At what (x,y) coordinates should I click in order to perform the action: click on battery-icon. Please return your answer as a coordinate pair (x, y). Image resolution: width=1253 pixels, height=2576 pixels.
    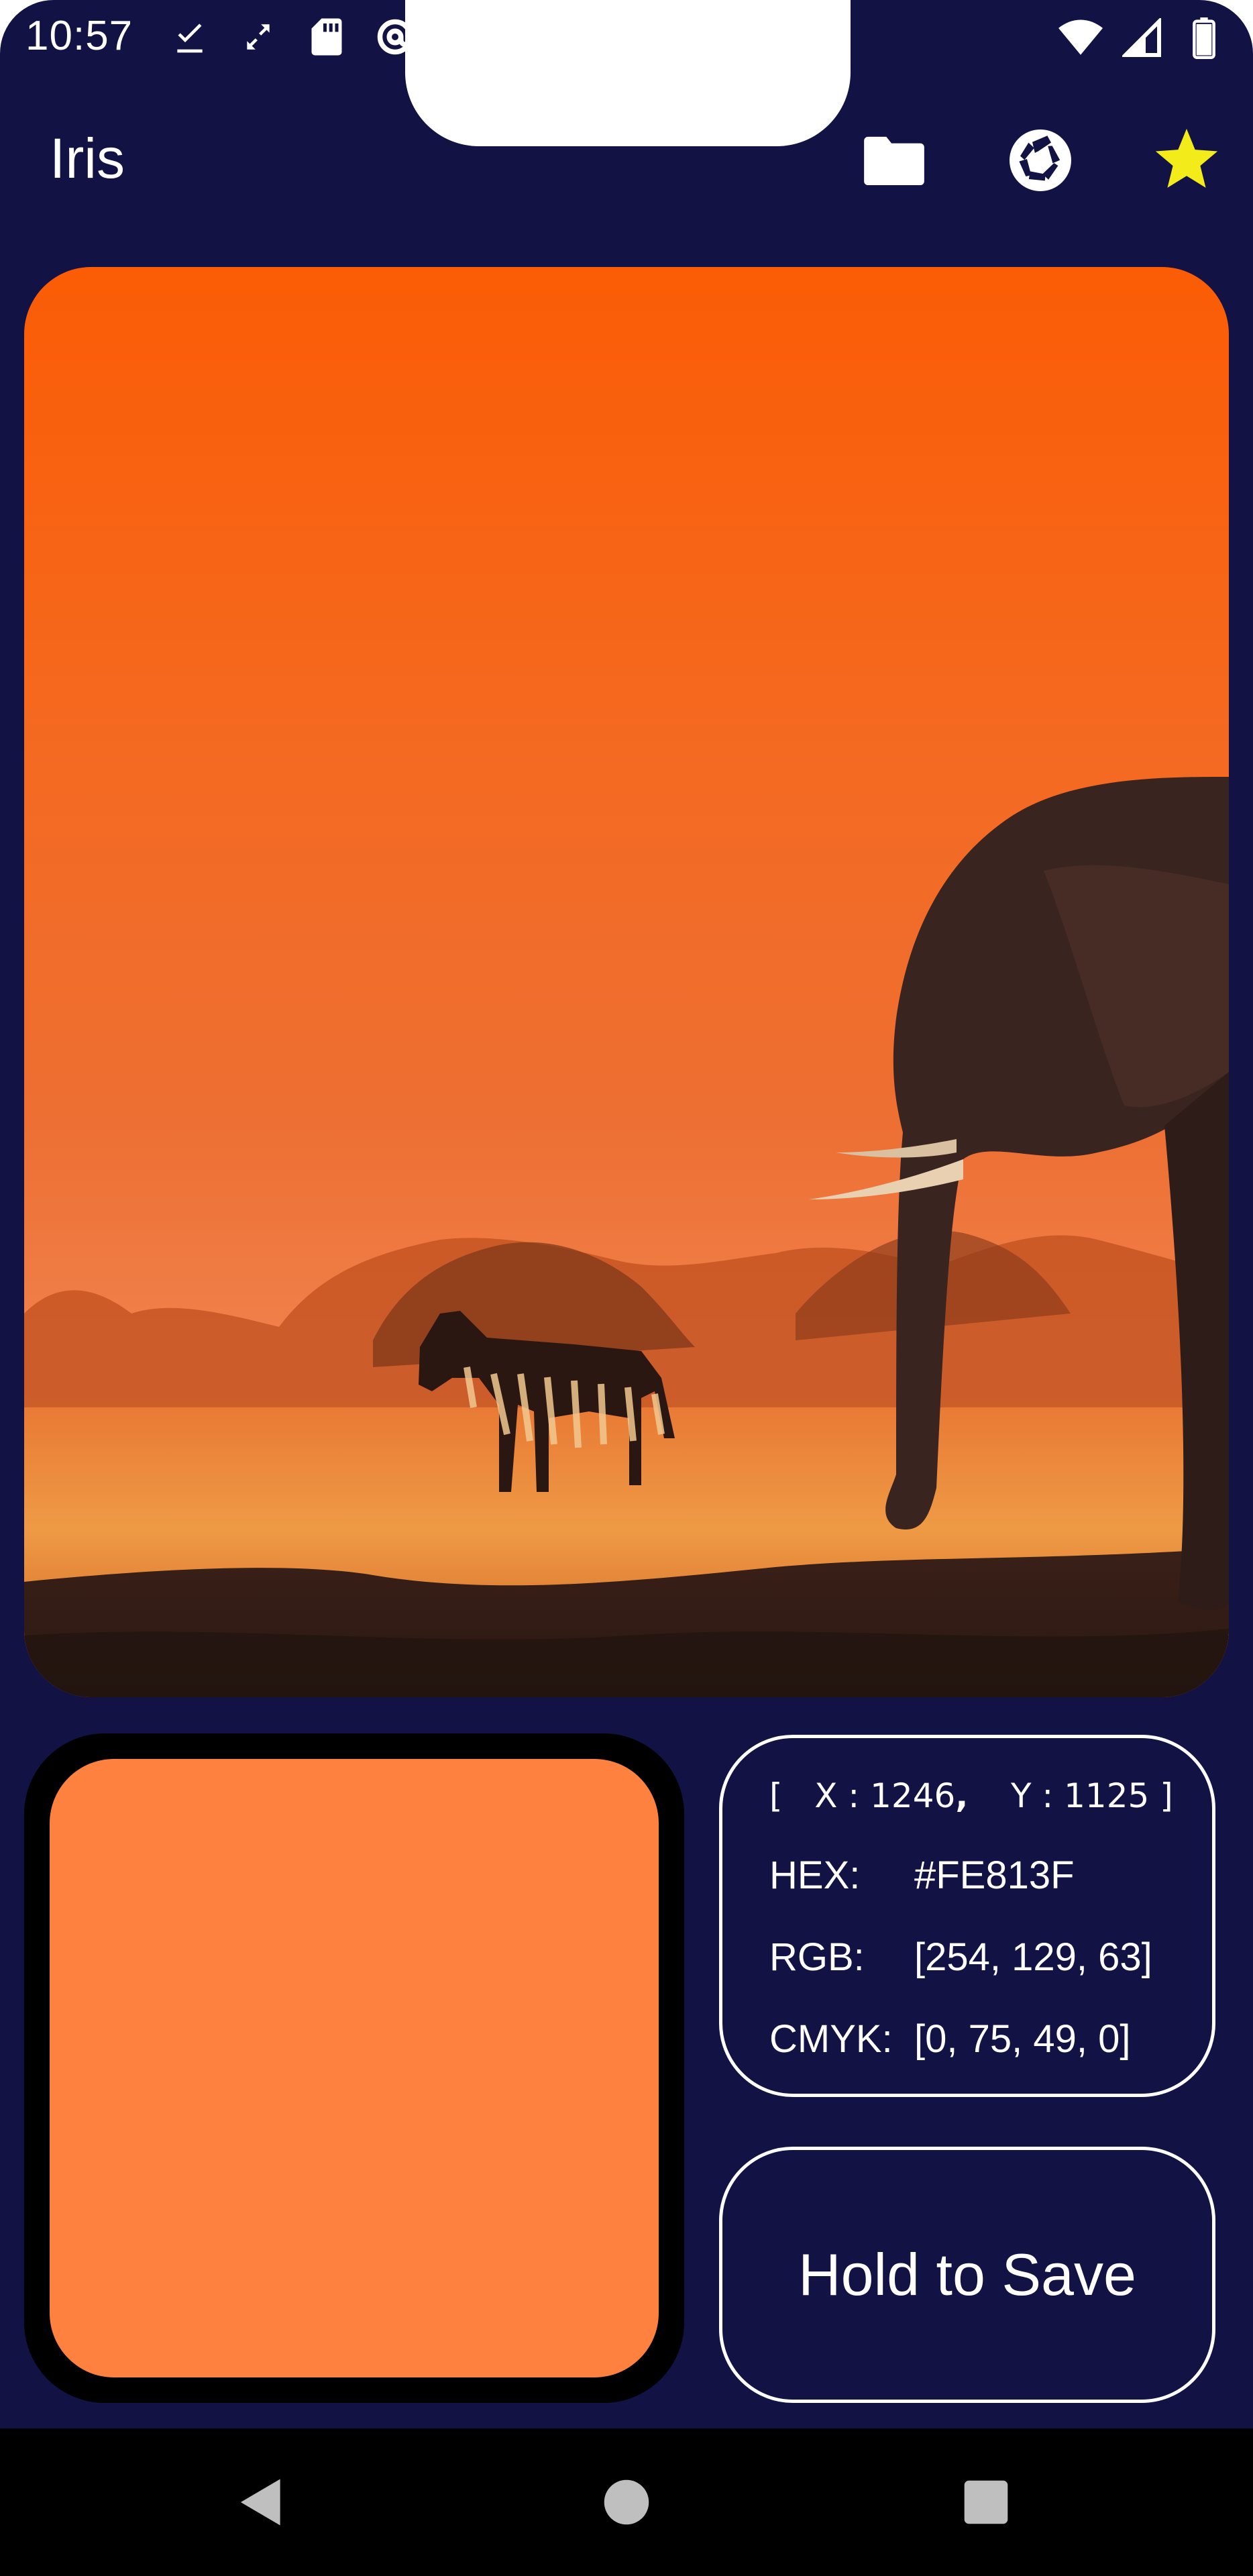
    Looking at the image, I should click on (1204, 38).